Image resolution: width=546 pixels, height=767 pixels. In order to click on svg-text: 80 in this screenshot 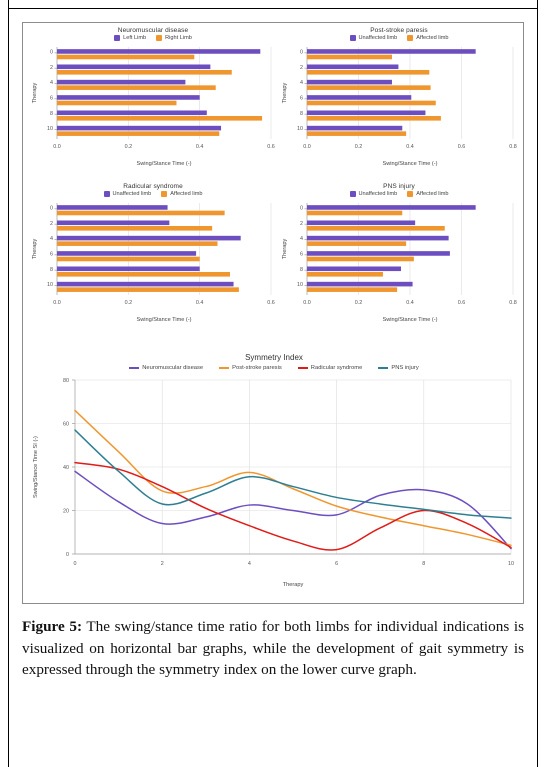, I will do `click(66, 381)`.